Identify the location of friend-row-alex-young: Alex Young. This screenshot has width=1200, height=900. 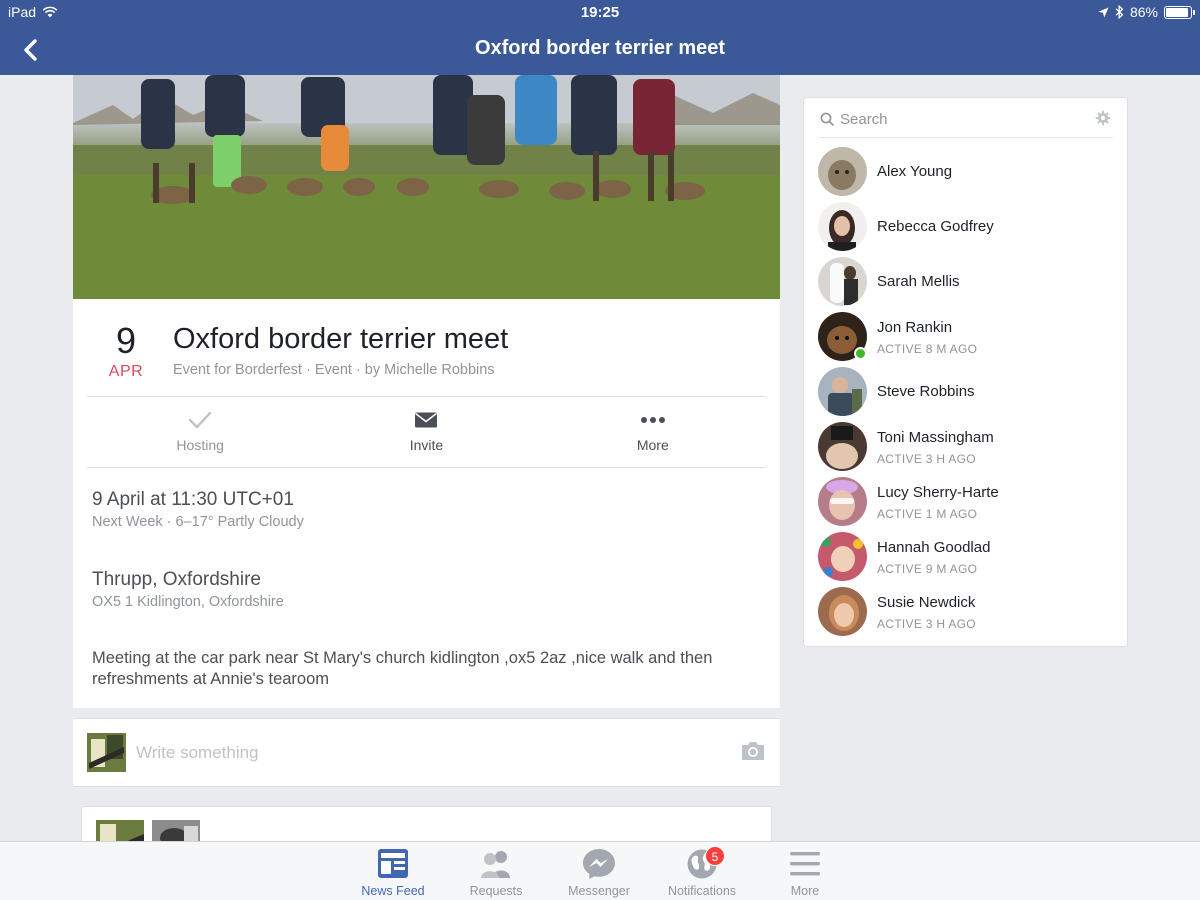
(966, 172).